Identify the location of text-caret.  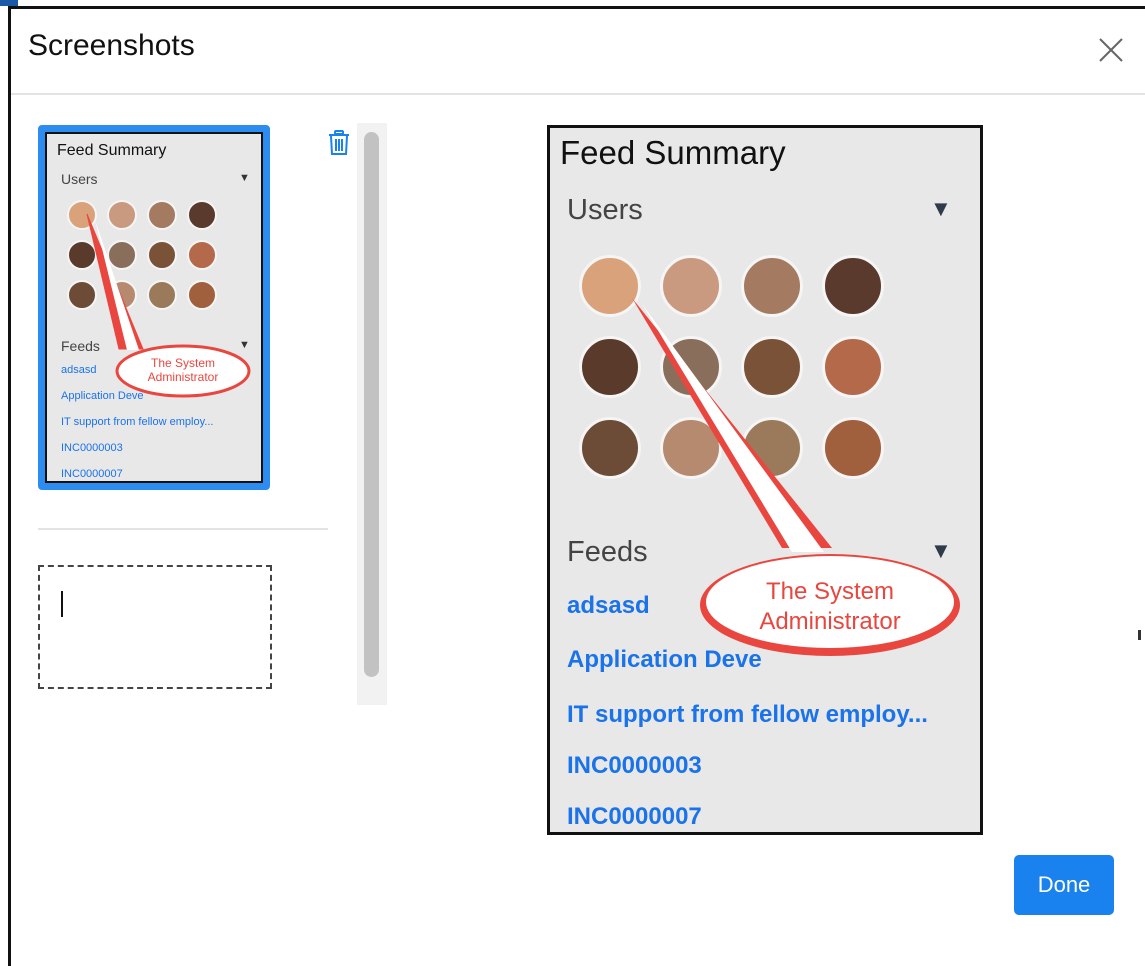
(62, 604).